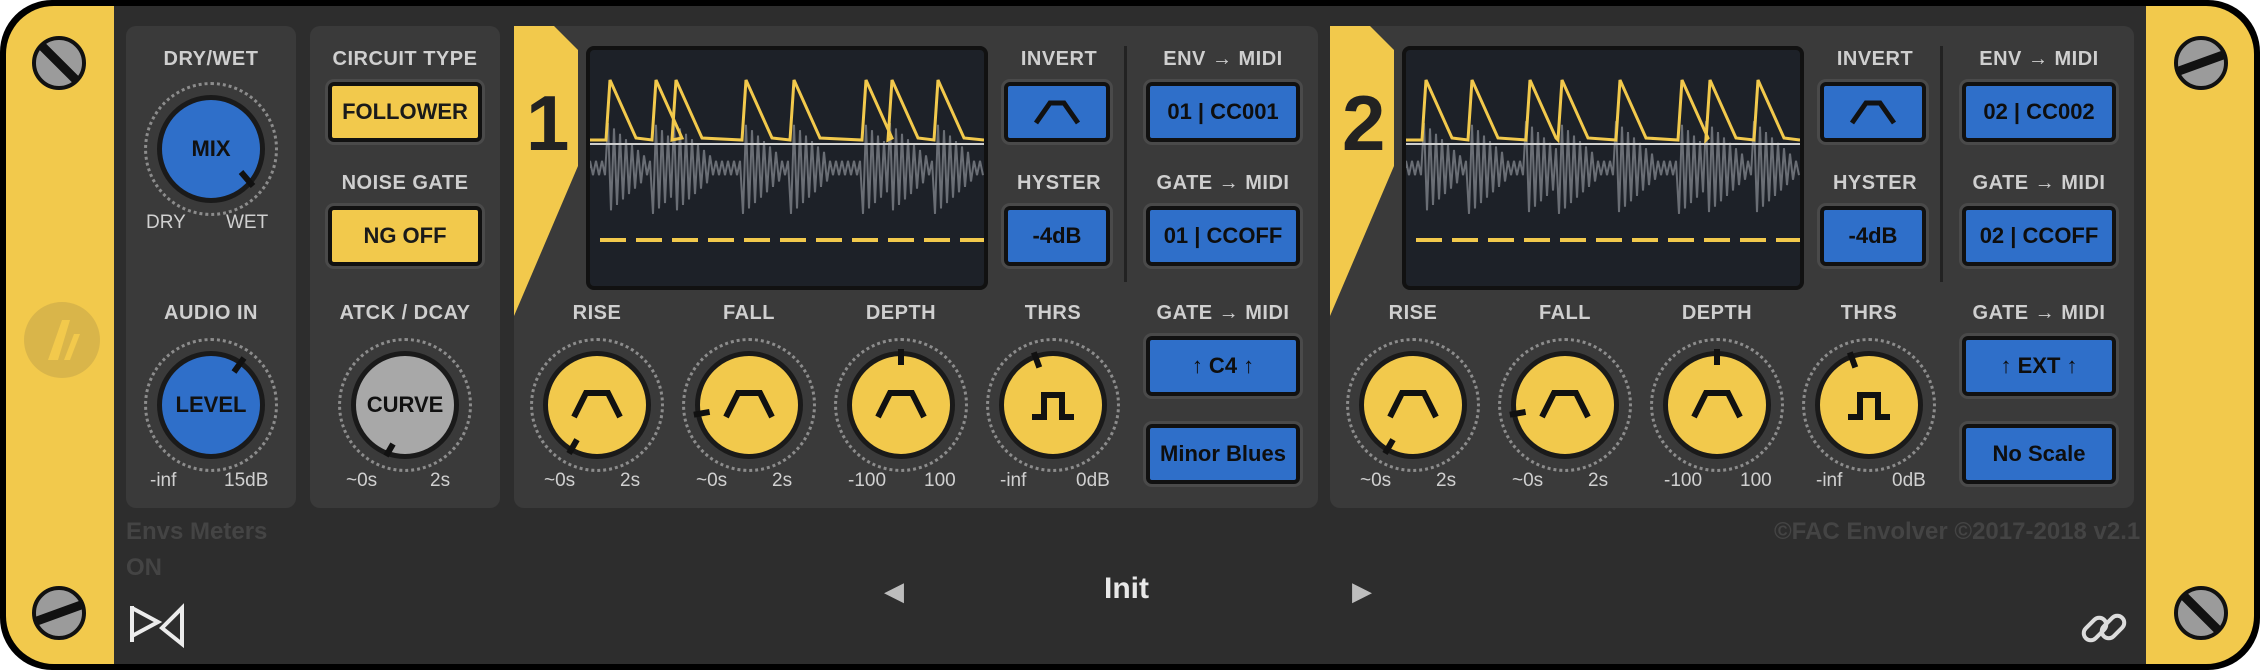  What do you see at coordinates (405, 183) in the screenshot?
I see `noise-gate-label: NOISE GATE` at bounding box center [405, 183].